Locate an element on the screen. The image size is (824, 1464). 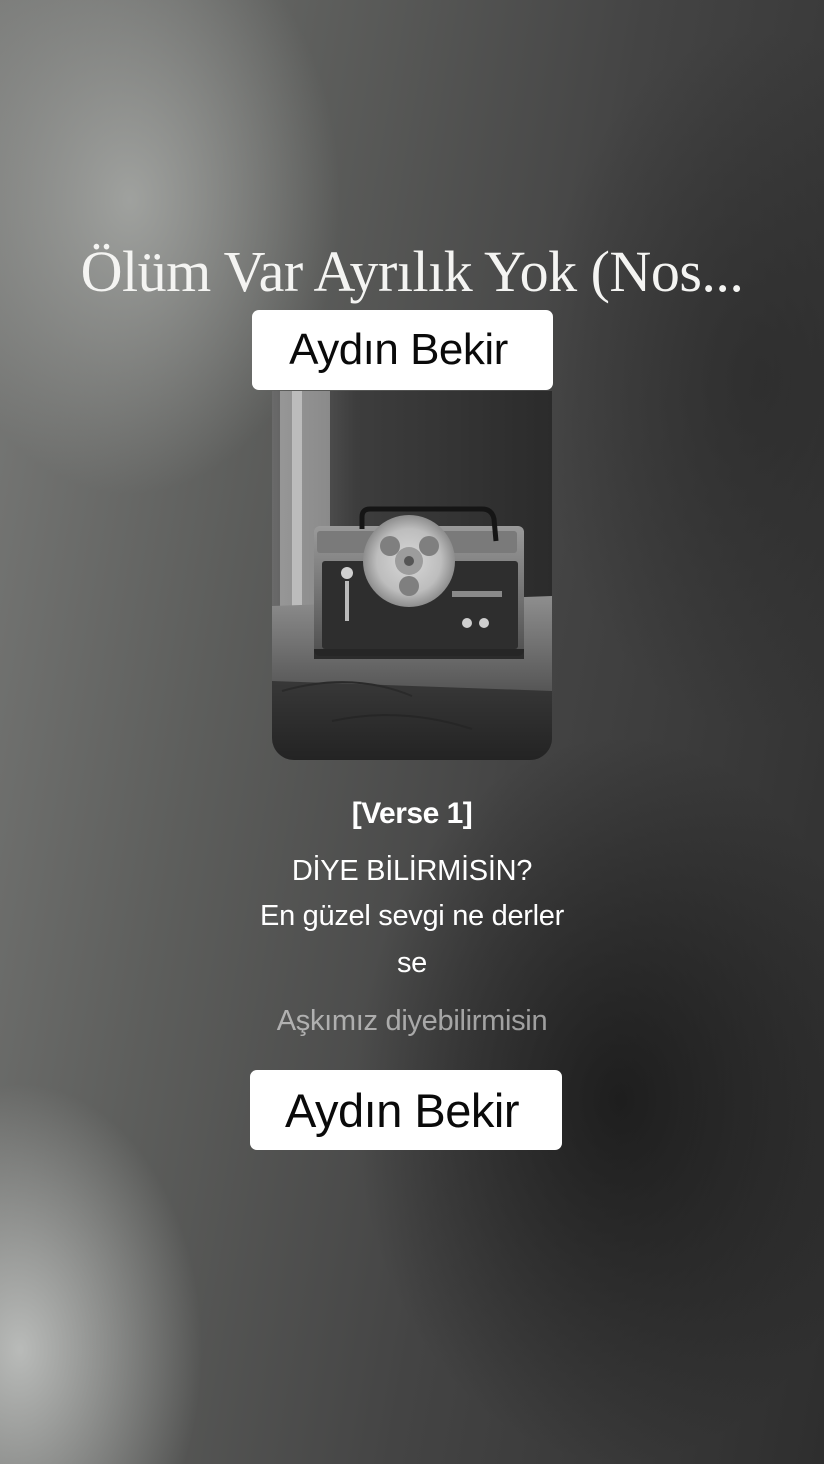
lyric-section-label: [Verse 1] is located at coordinates (412, 813).